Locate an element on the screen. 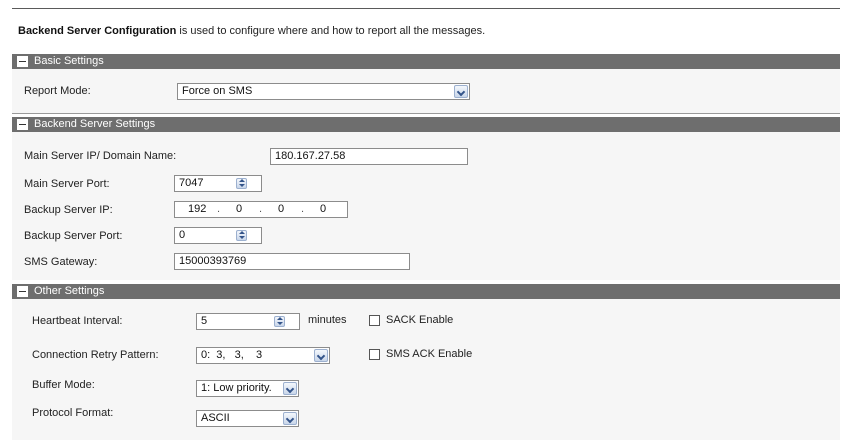 The width and height of the screenshot is (852, 440). heartbeat-interval-spinner: 5 is located at coordinates (248, 321).